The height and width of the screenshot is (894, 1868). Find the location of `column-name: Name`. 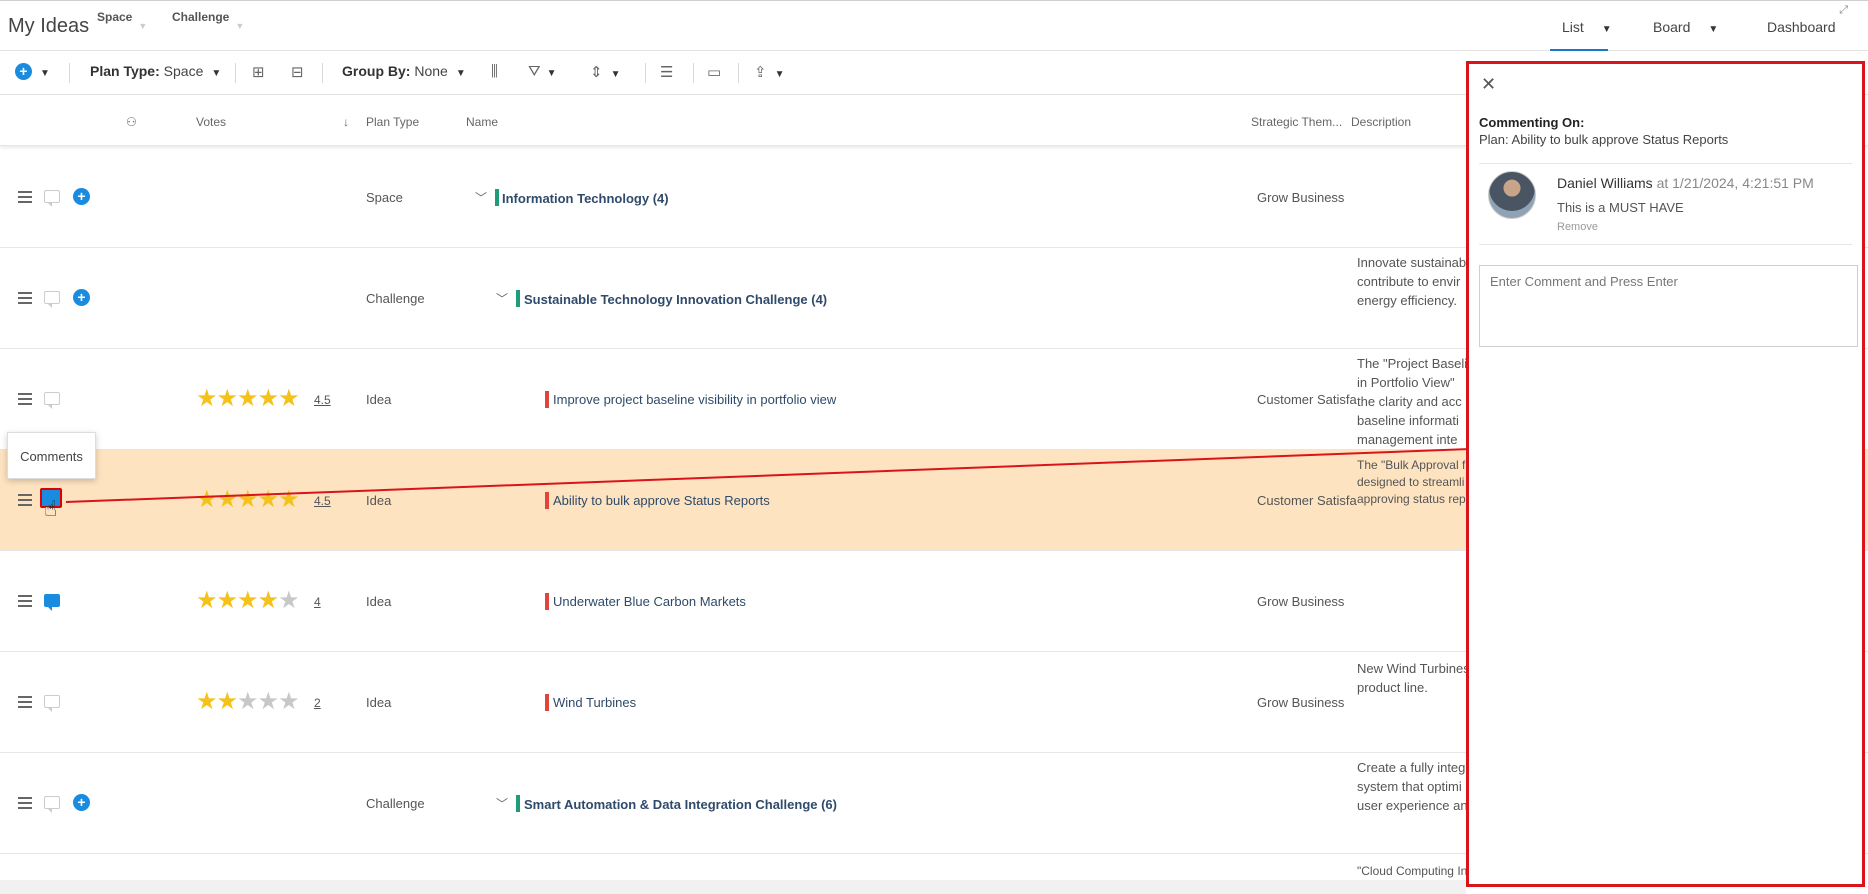

column-name: Name is located at coordinates (482, 122).